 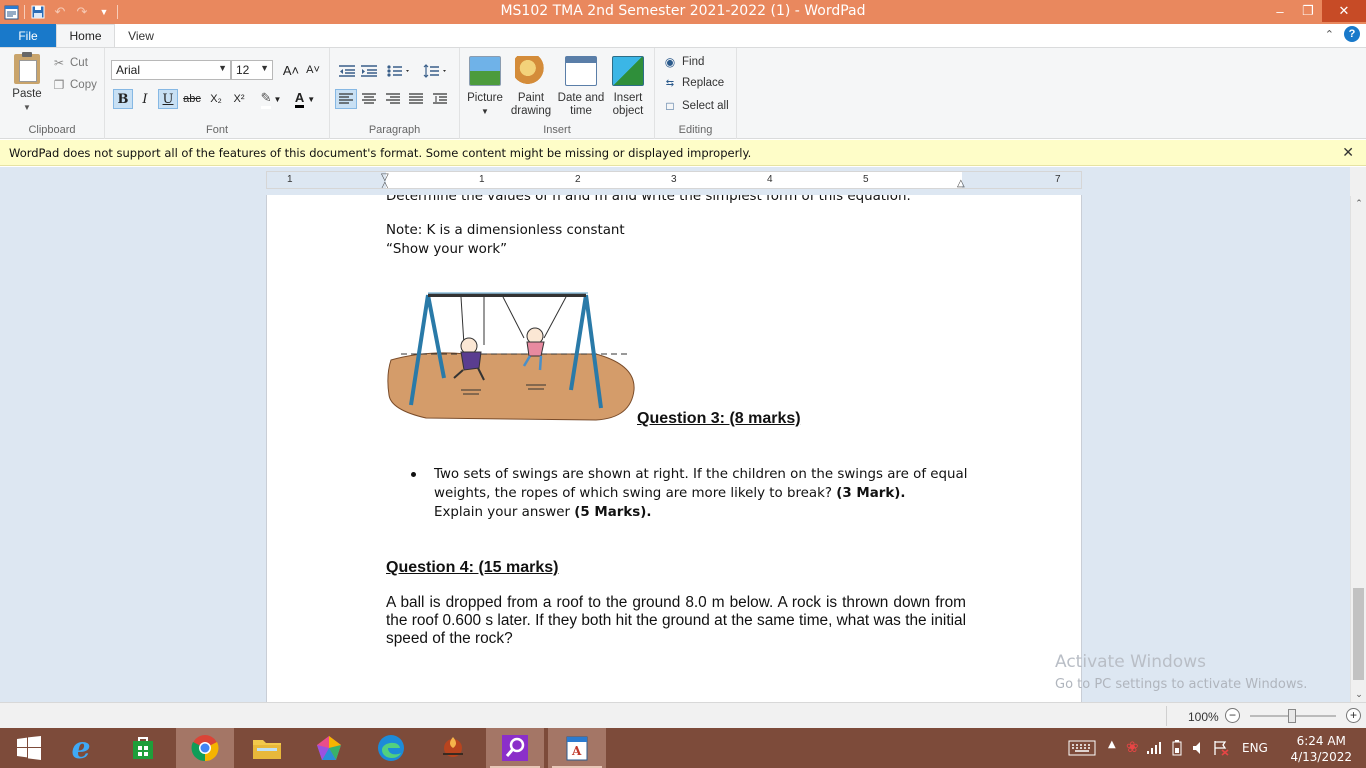 I want to click on paragraph-group: Paragraph, so click(x=395, y=93).